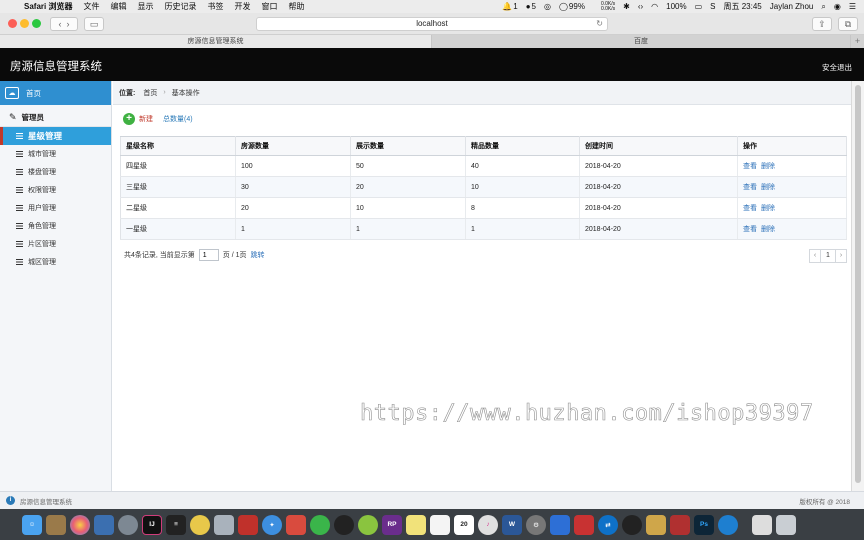 The image size is (864, 540). I want to click on scrollbar-thumb, so click(858, 284).